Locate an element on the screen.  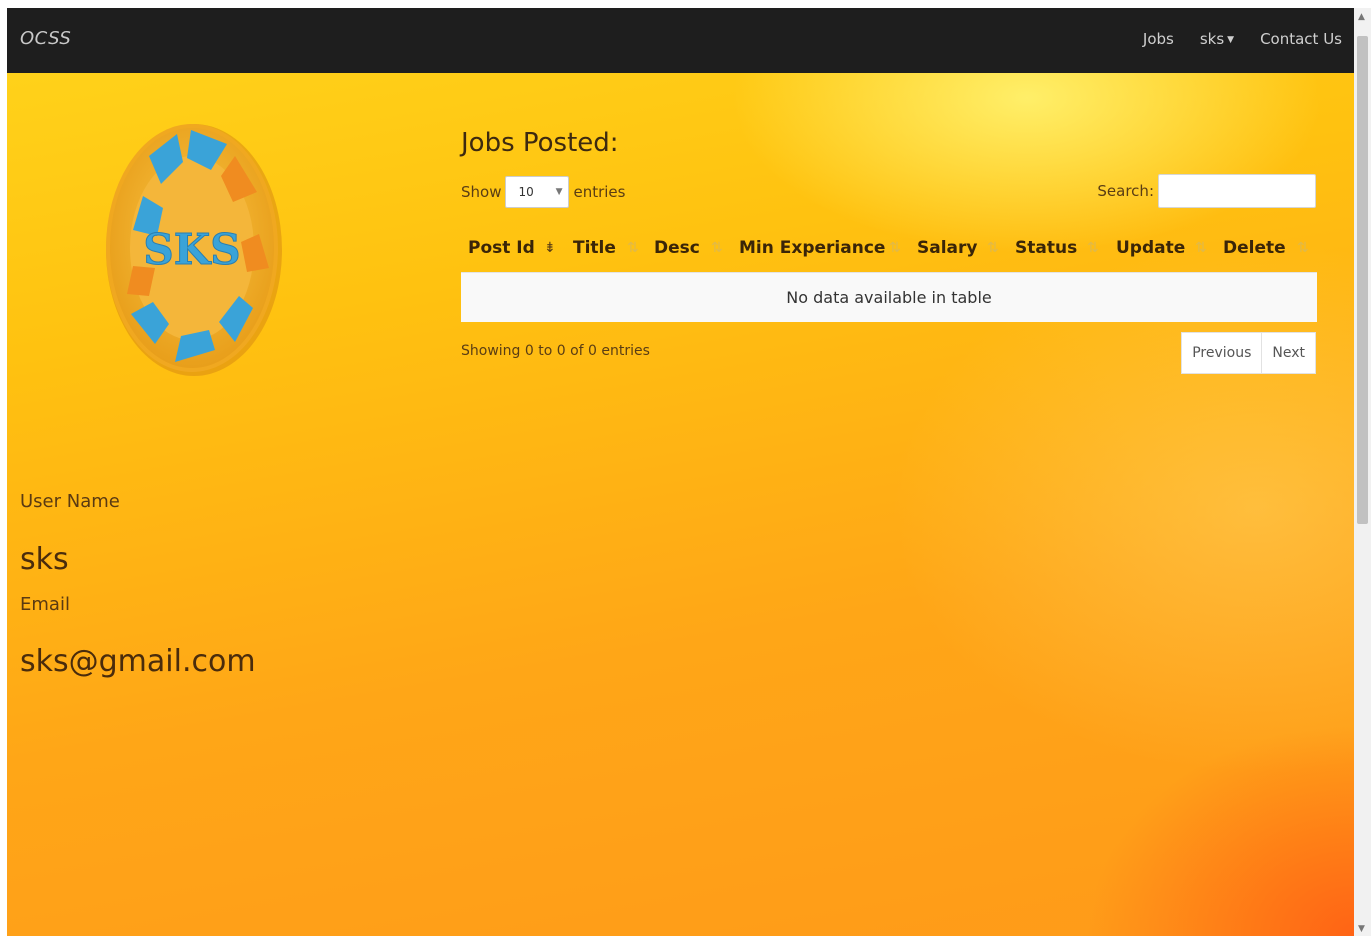
next-button: Next is located at coordinates (1289, 353).